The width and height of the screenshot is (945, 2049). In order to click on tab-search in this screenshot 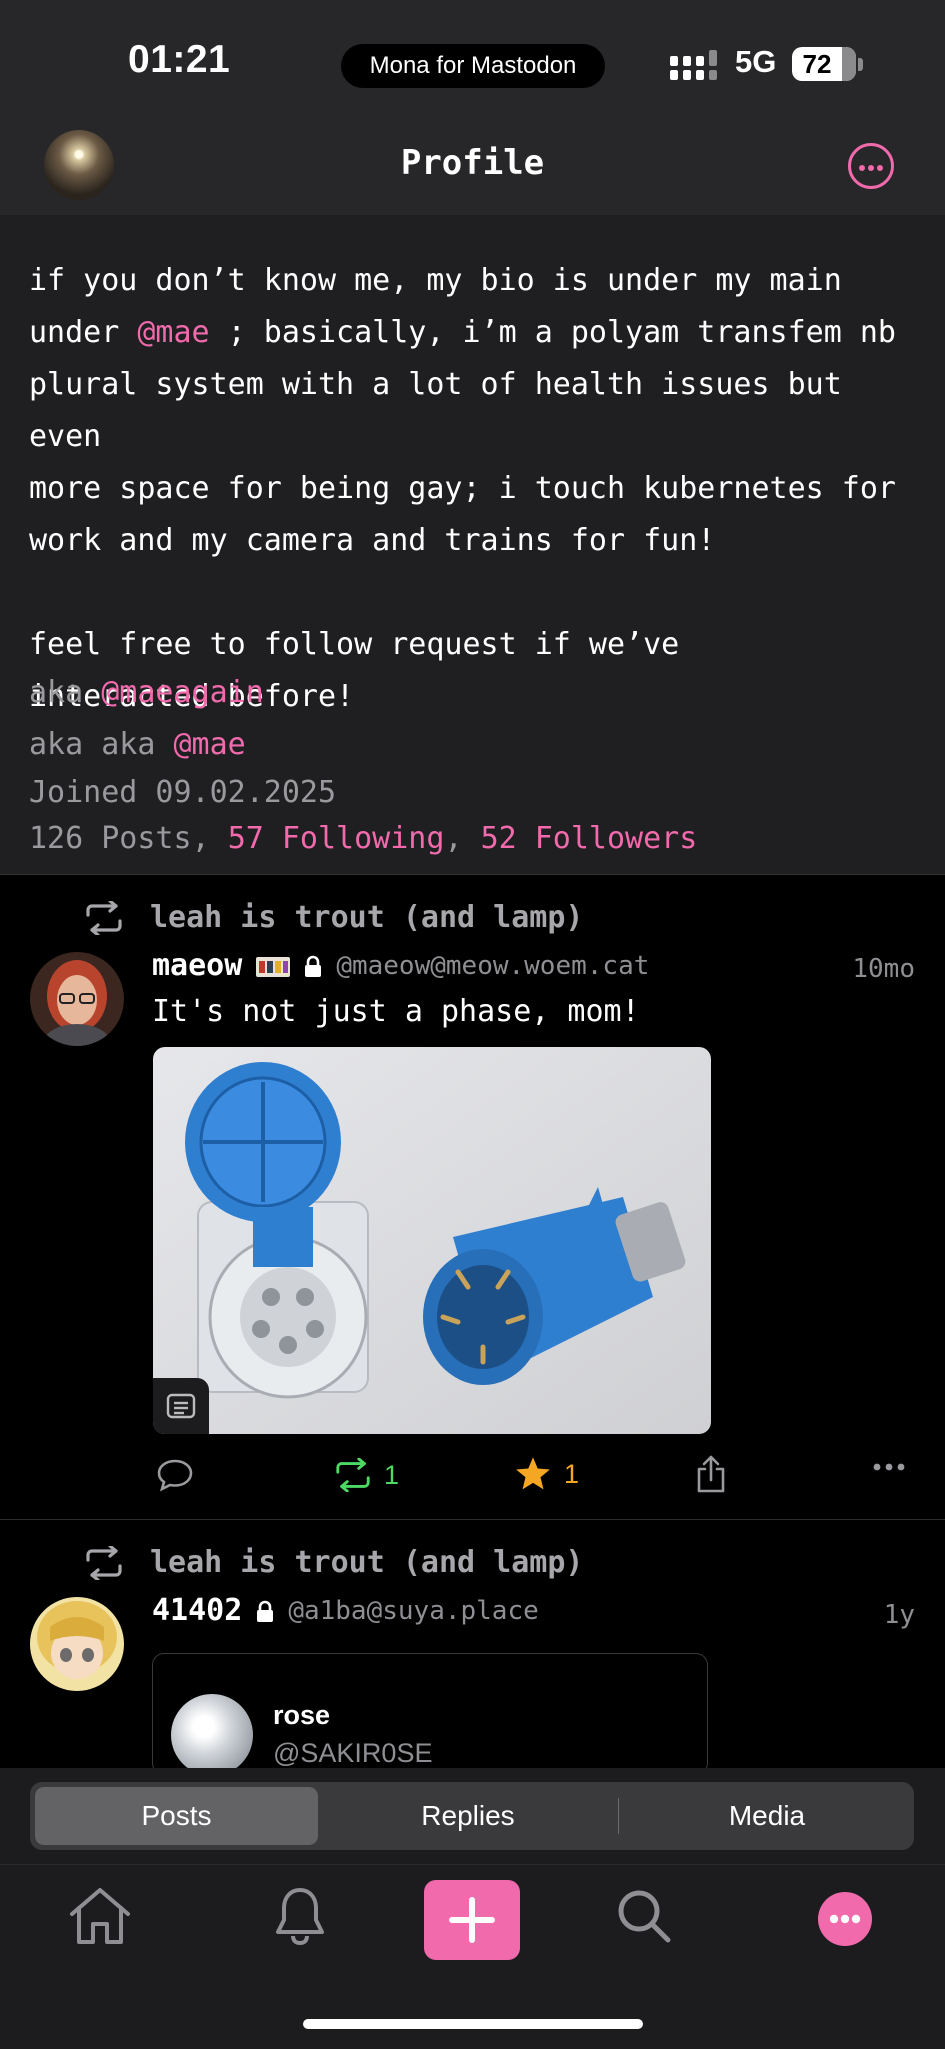, I will do `click(644, 1918)`.